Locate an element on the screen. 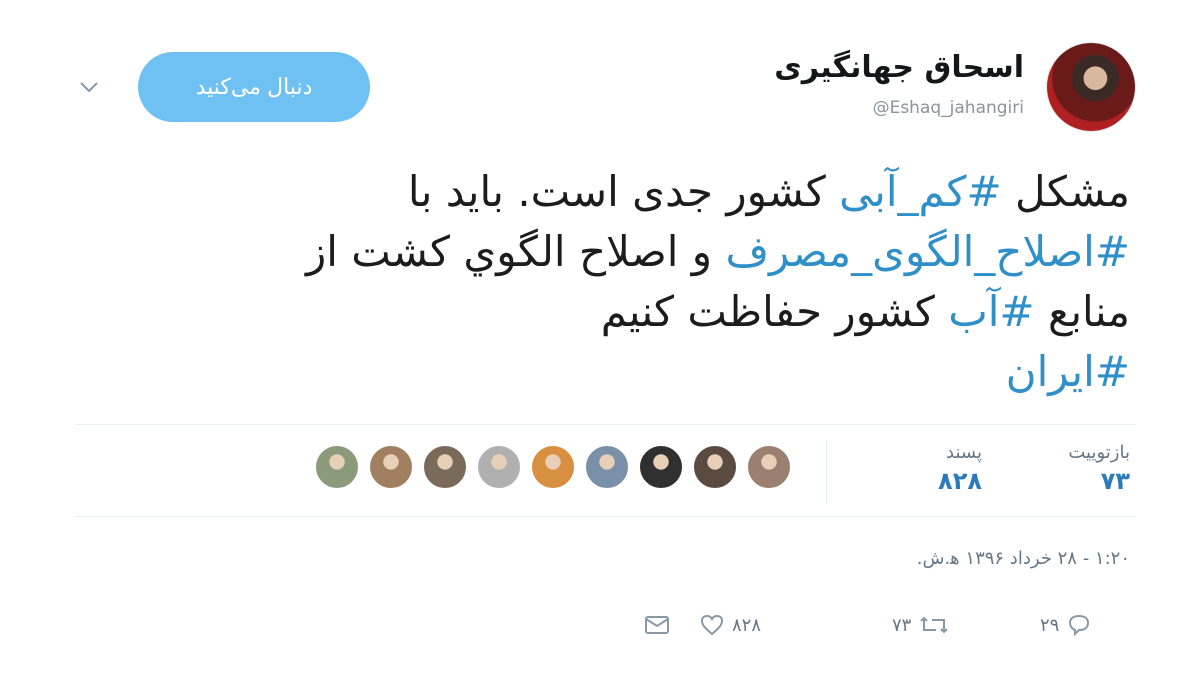 The height and width of the screenshot is (680, 1200). tweet-text-segment: کشور جدی است. باید با is located at coordinates (623, 191).